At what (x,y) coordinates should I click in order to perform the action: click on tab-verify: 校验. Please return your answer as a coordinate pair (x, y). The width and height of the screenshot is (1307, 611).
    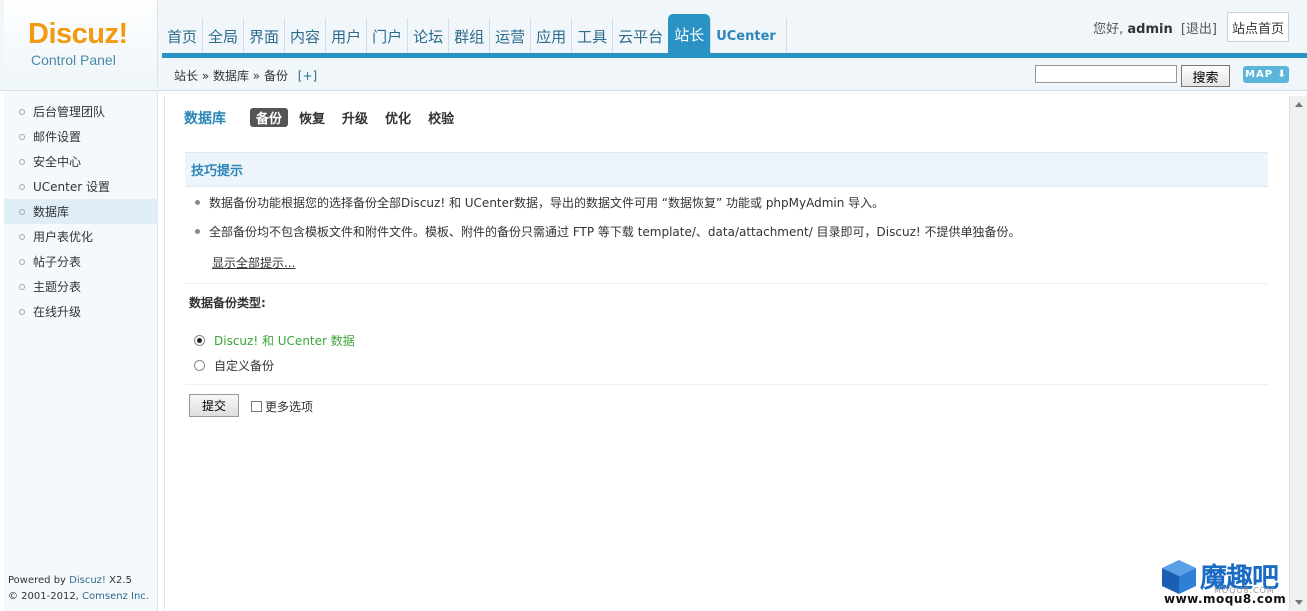
    Looking at the image, I should click on (441, 117).